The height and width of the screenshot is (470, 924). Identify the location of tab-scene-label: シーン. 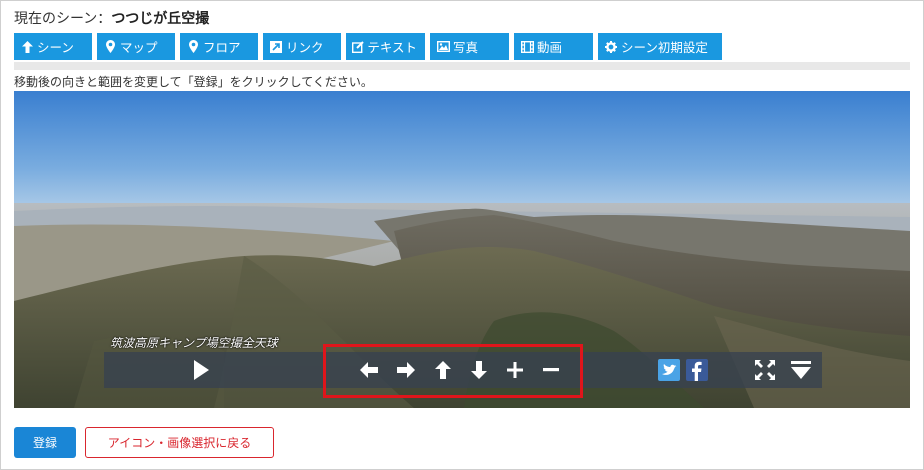
(55, 47).